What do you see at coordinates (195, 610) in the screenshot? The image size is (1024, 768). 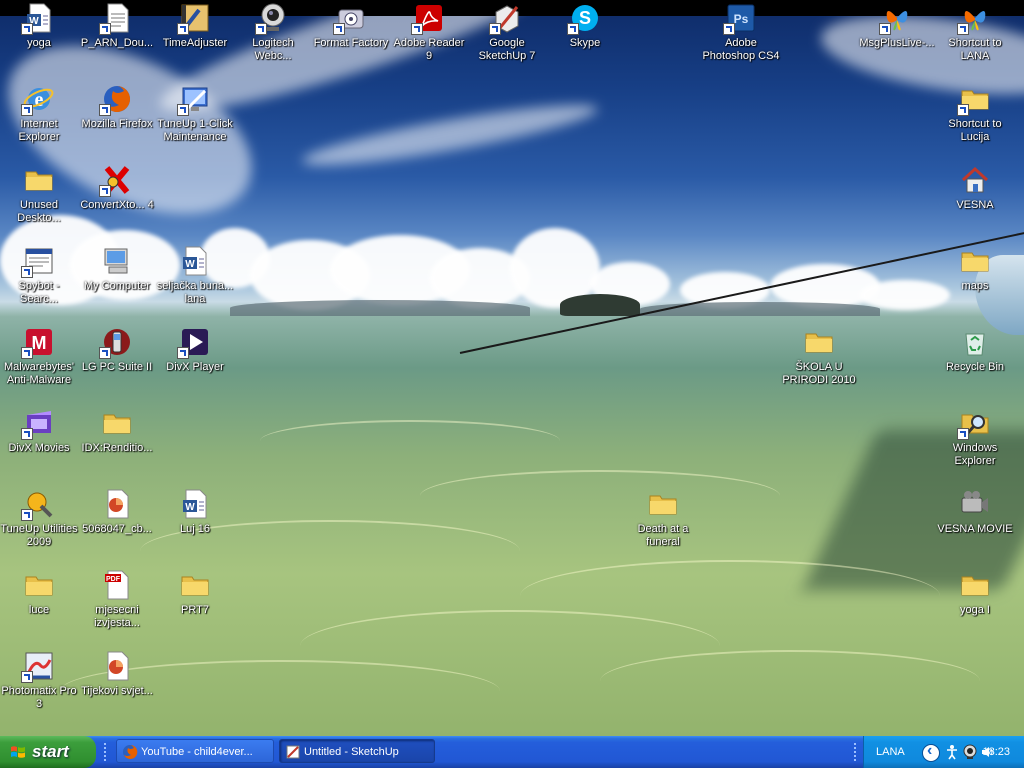 I see `icon-label: PRT7` at bounding box center [195, 610].